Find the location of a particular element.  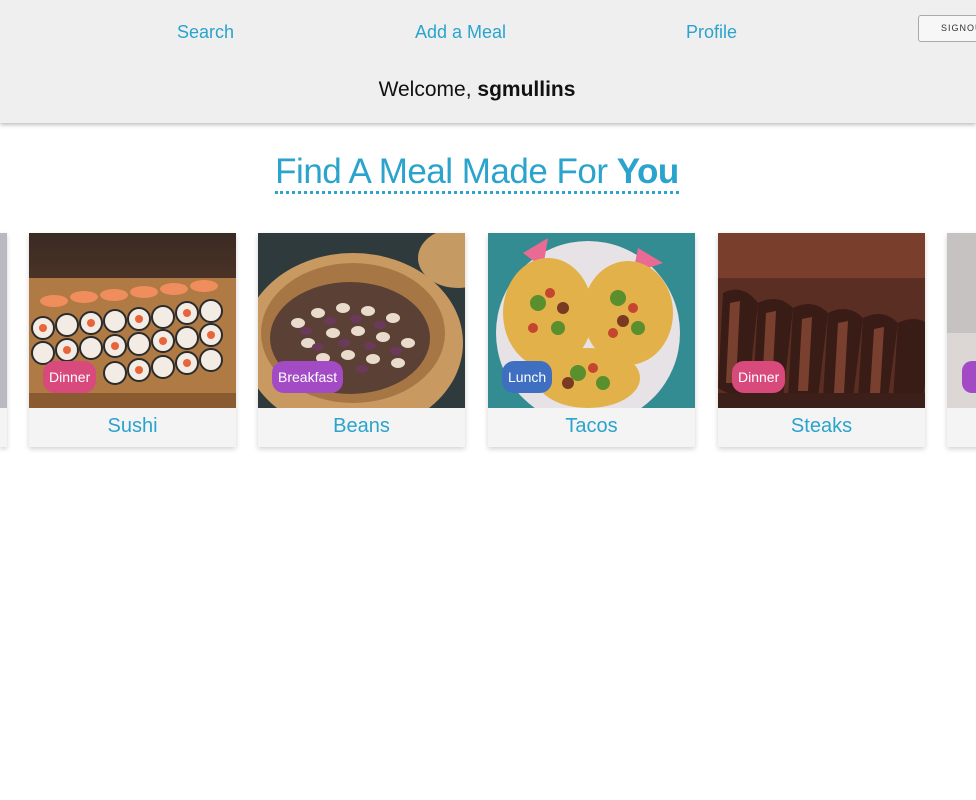

nav-add-meal-link: Add a Meal is located at coordinates (460, 32).